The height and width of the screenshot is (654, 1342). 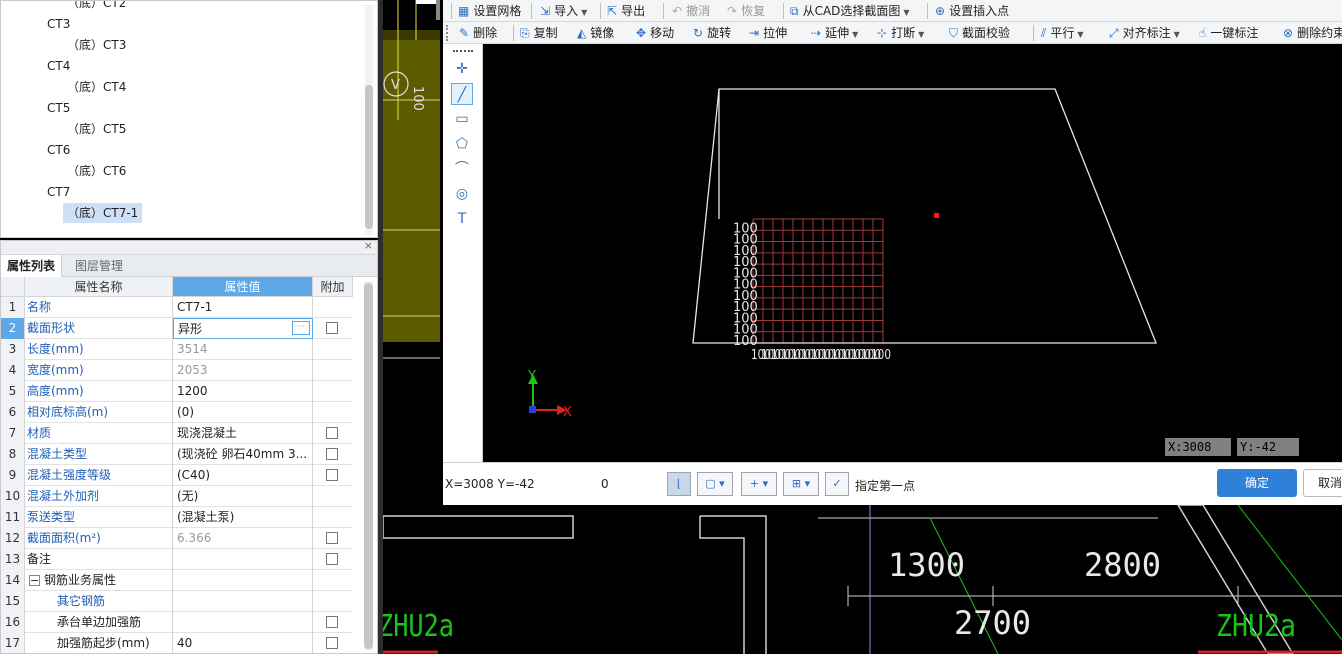 What do you see at coordinates (768, 32) in the screenshot?
I see `toolbar-button: ⇥ 拉伸` at bounding box center [768, 32].